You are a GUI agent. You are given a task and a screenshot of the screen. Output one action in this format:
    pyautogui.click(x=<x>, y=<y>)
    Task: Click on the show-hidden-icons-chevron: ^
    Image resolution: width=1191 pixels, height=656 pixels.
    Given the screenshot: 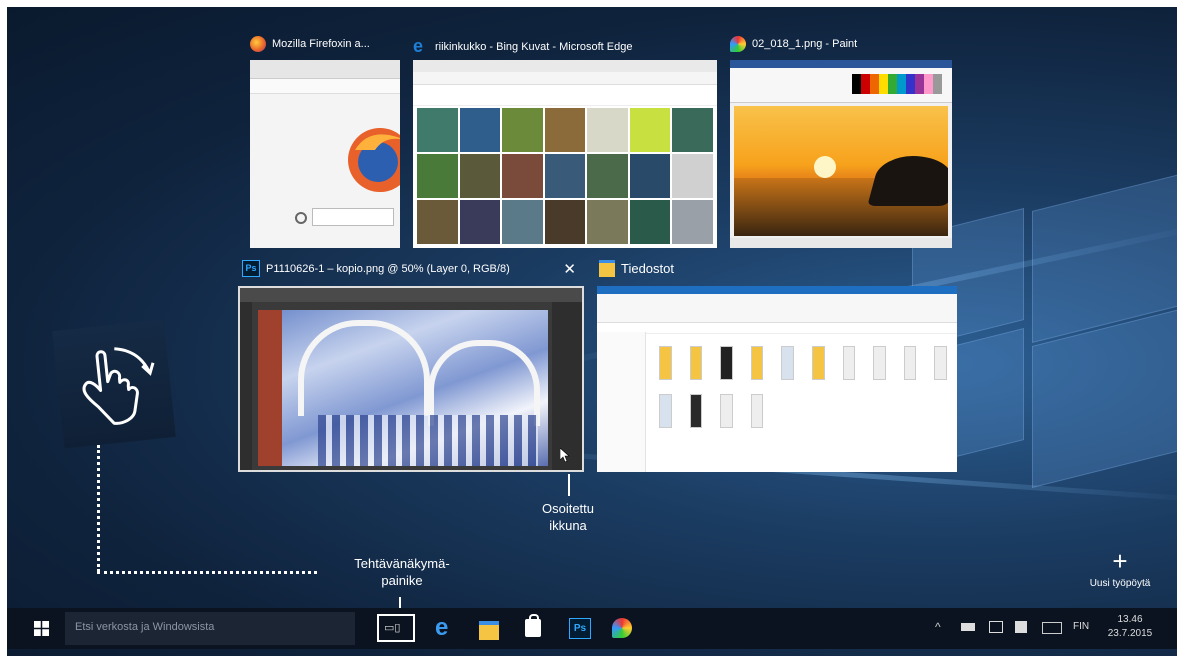 What is the action you would take?
    pyautogui.click(x=938, y=627)
    